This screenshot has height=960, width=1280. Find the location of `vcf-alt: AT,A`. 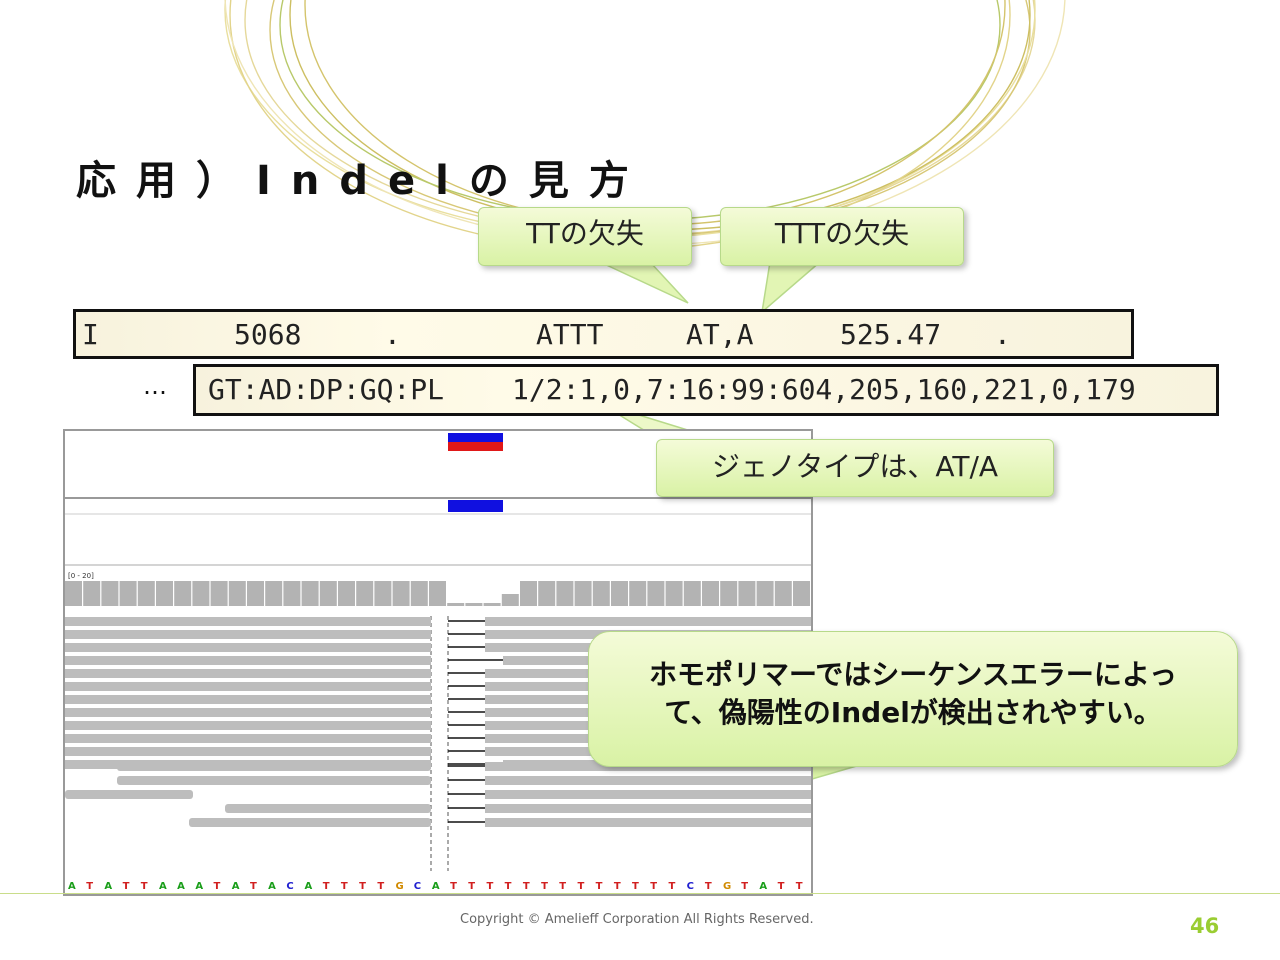

vcf-alt: AT,A is located at coordinates (720, 334).